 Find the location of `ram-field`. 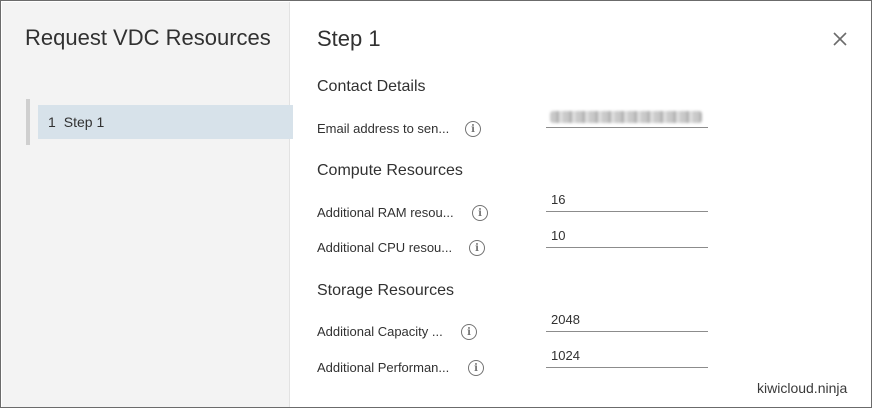

ram-field is located at coordinates (627, 200).